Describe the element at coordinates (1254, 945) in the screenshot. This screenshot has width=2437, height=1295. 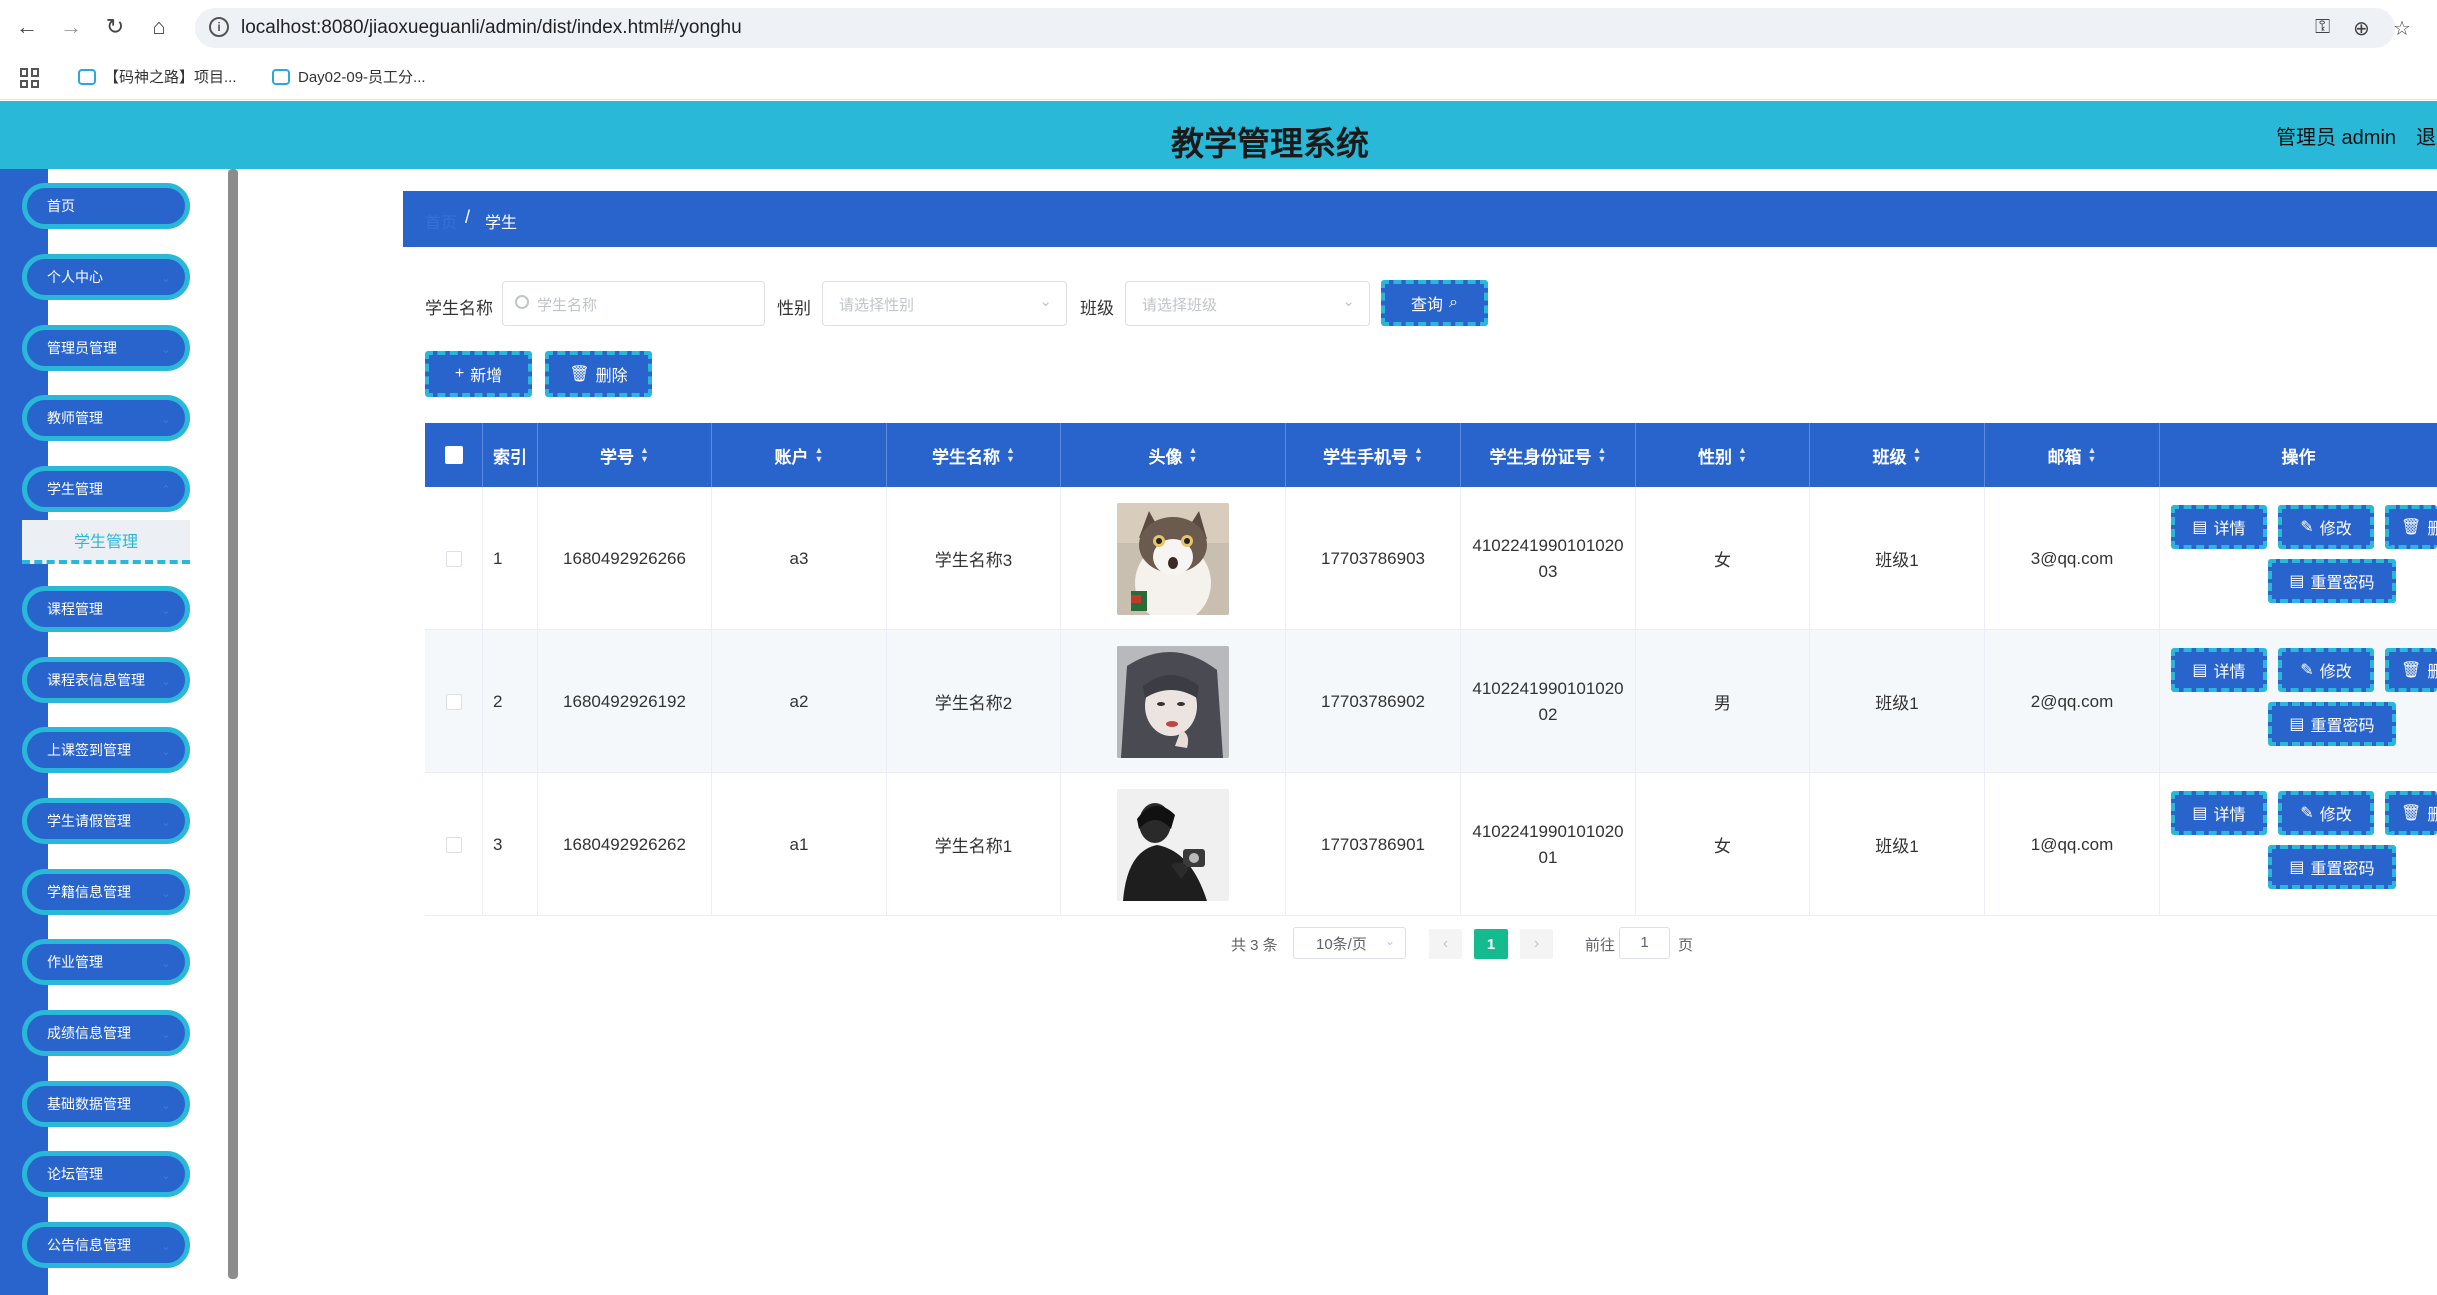
I see `pager-total: 共 3 条` at that location.